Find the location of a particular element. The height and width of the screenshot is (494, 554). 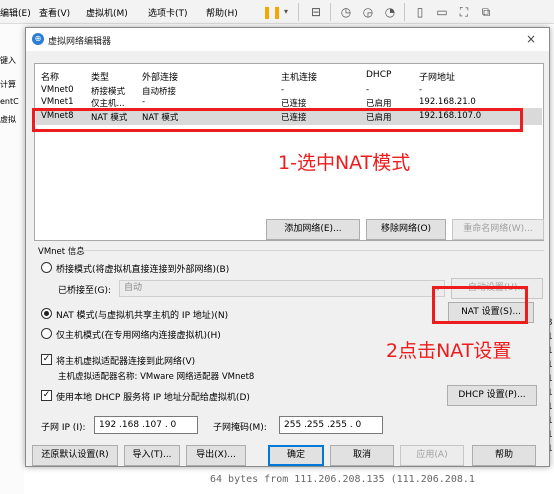

annotation-step2: 2点击NAT设置 is located at coordinates (449, 351).